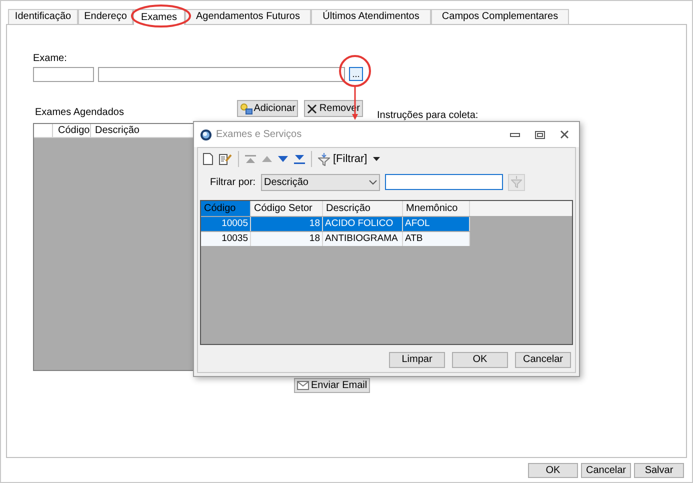 The width and height of the screenshot is (693, 483). Describe the element at coordinates (225, 159) in the screenshot. I see `edit-document-icon` at that location.